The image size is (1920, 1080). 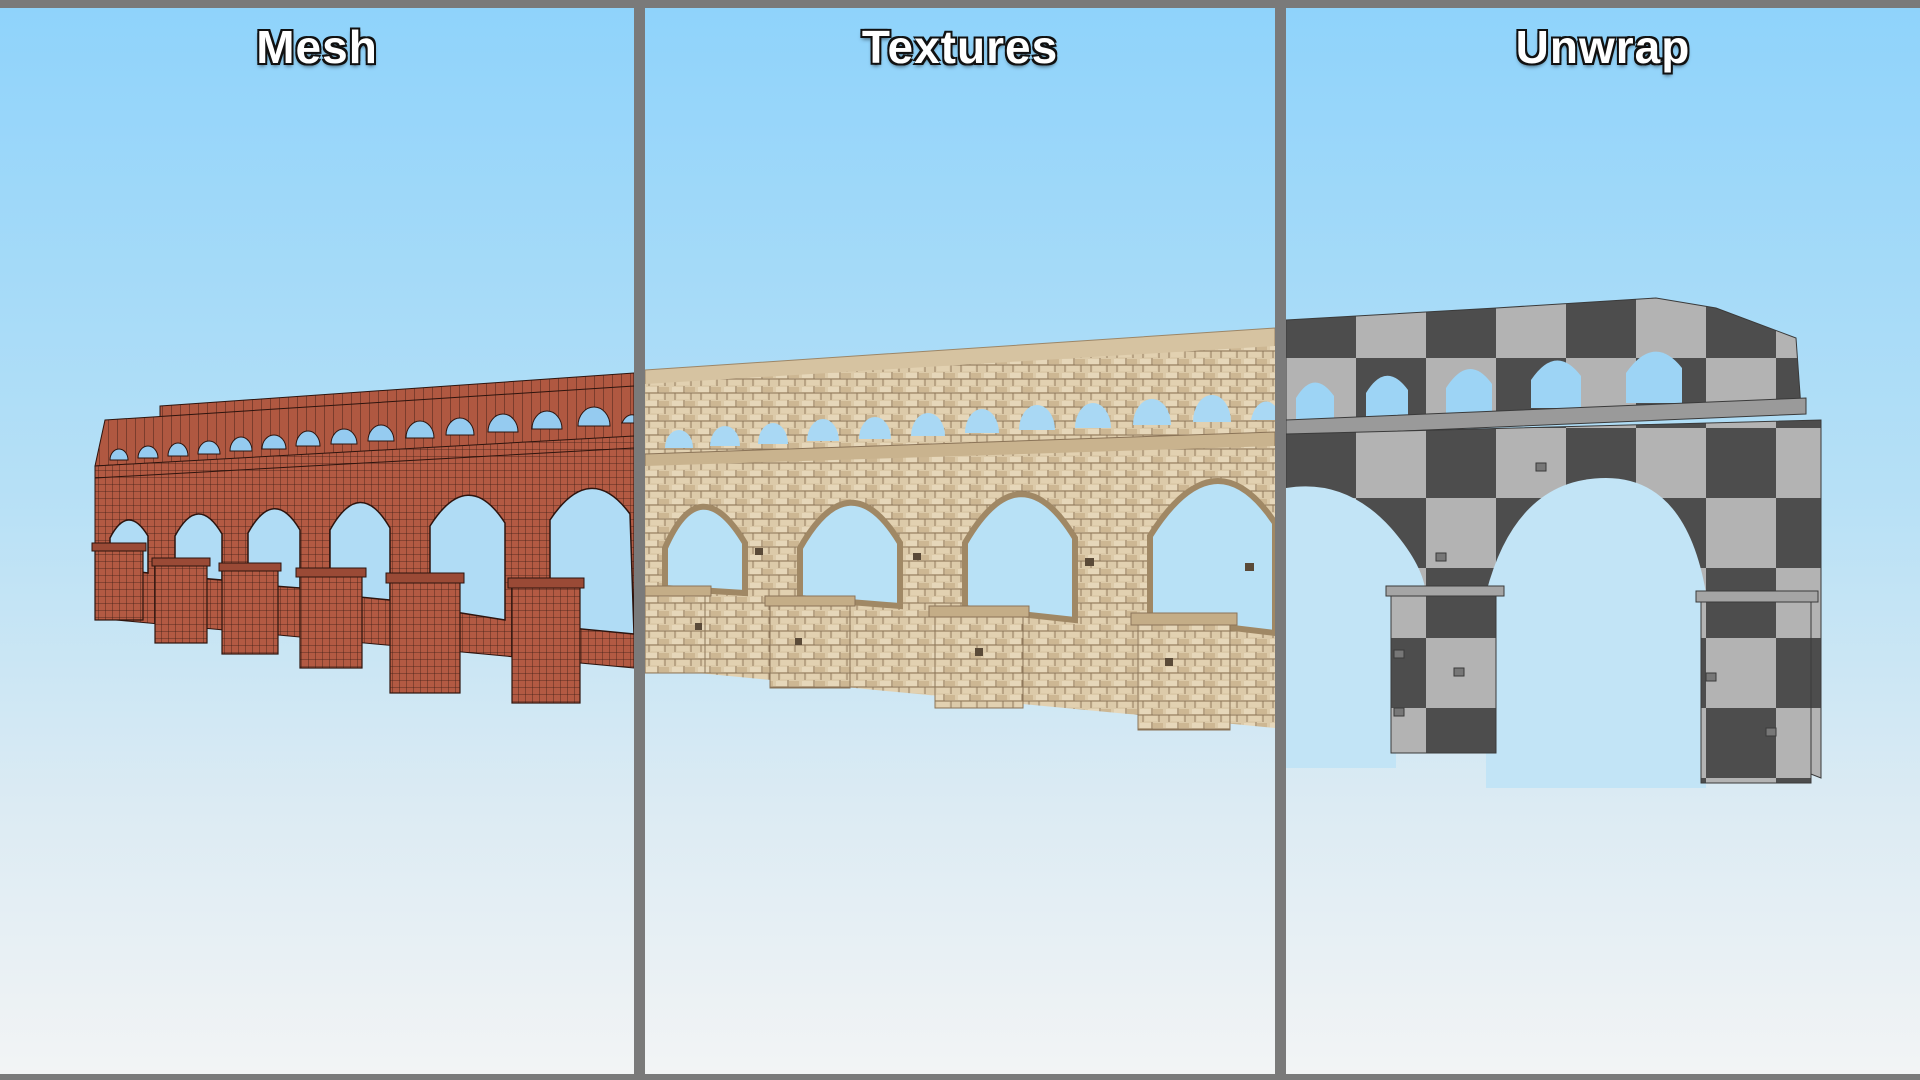 I want to click on textured-aqueduct-render, so click(x=960, y=529).